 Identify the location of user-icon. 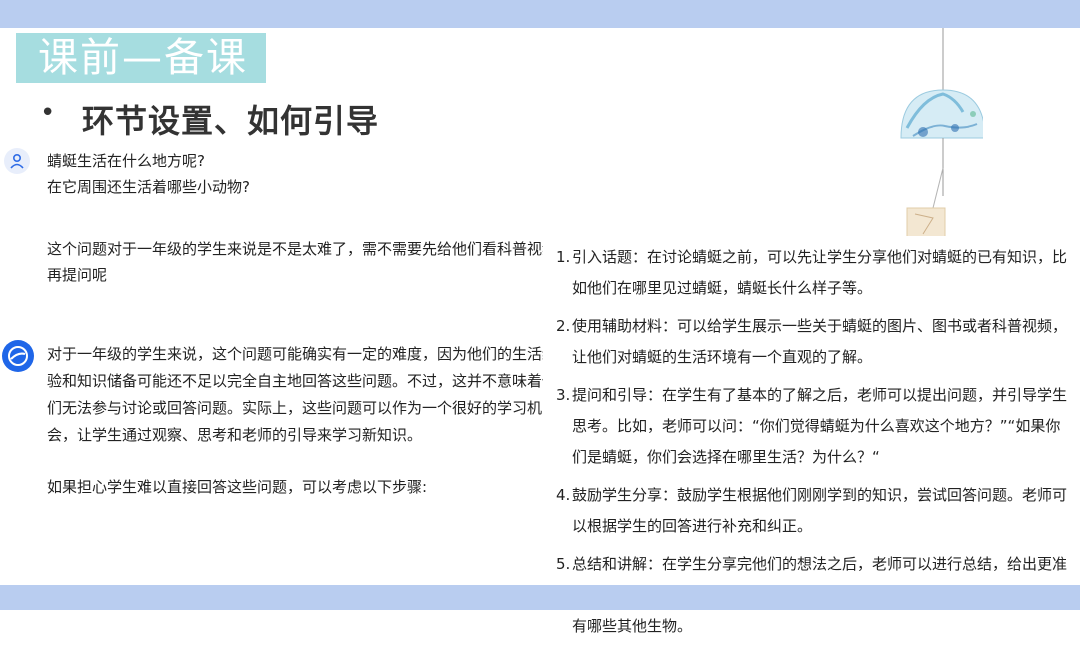
(17, 161).